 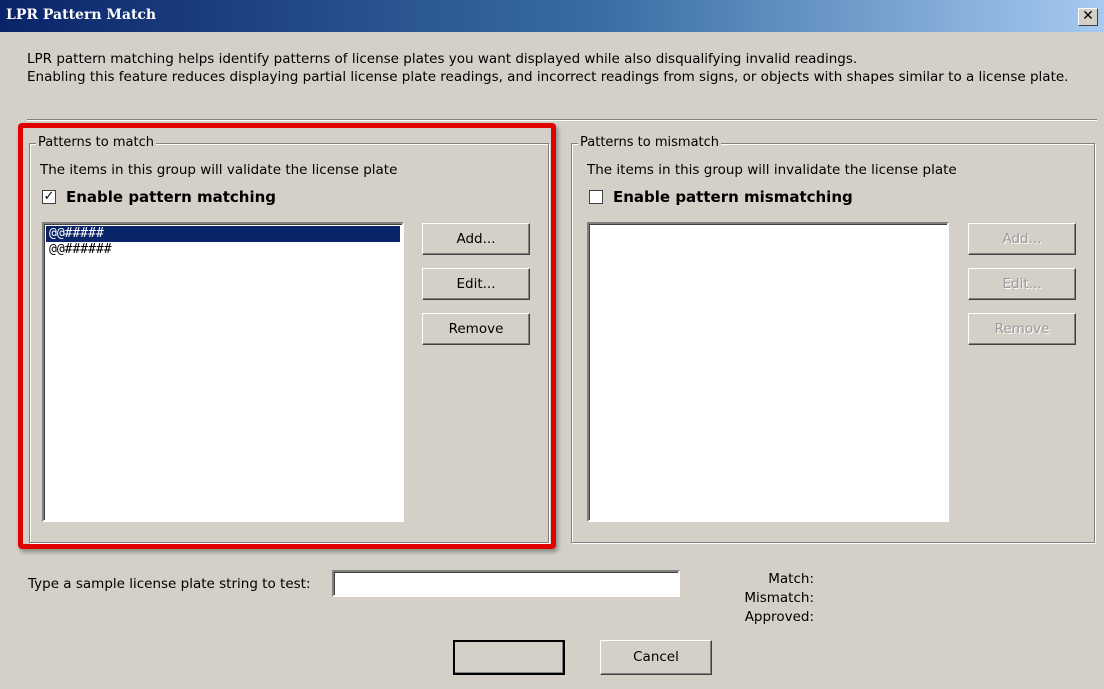 I want to click on close-icon: ✕, so click(x=1088, y=16).